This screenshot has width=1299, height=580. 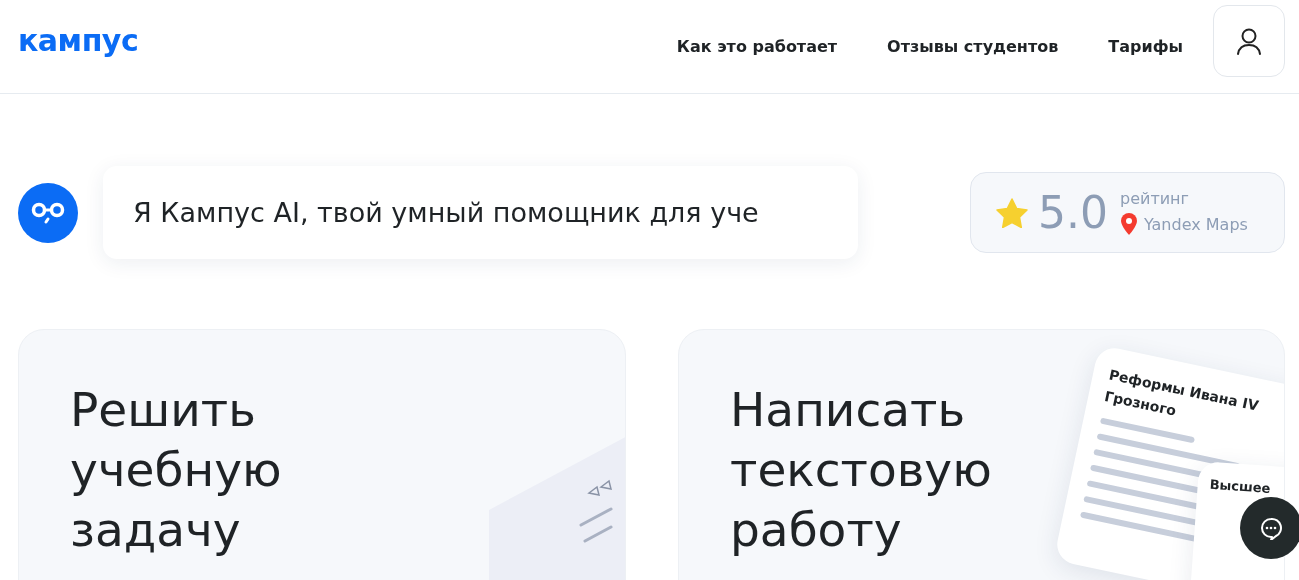 I want to click on user-icon, so click(x=1249, y=40).